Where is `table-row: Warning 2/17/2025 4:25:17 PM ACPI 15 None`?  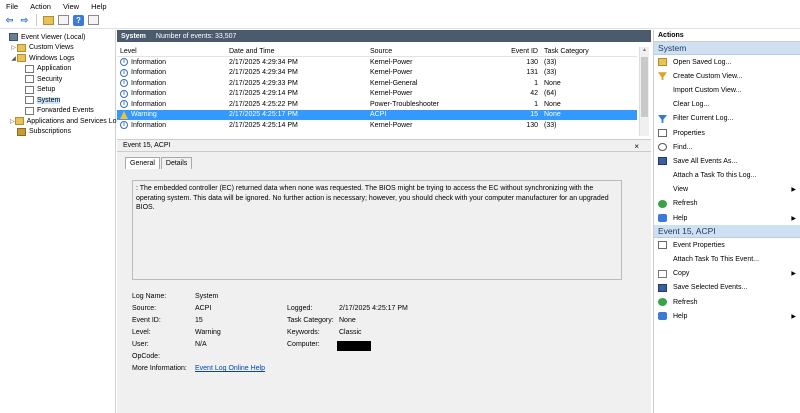 table-row: Warning 2/17/2025 4:25:17 PM ACPI 15 None is located at coordinates (377, 114).